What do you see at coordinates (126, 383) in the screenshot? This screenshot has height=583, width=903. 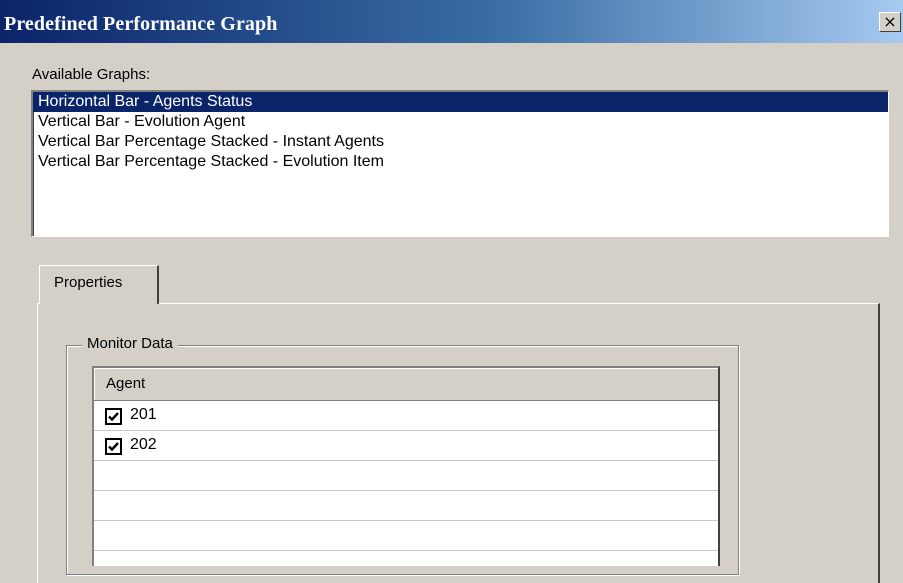 I see `agent-column-header-label: Agent` at bounding box center [126, 383].